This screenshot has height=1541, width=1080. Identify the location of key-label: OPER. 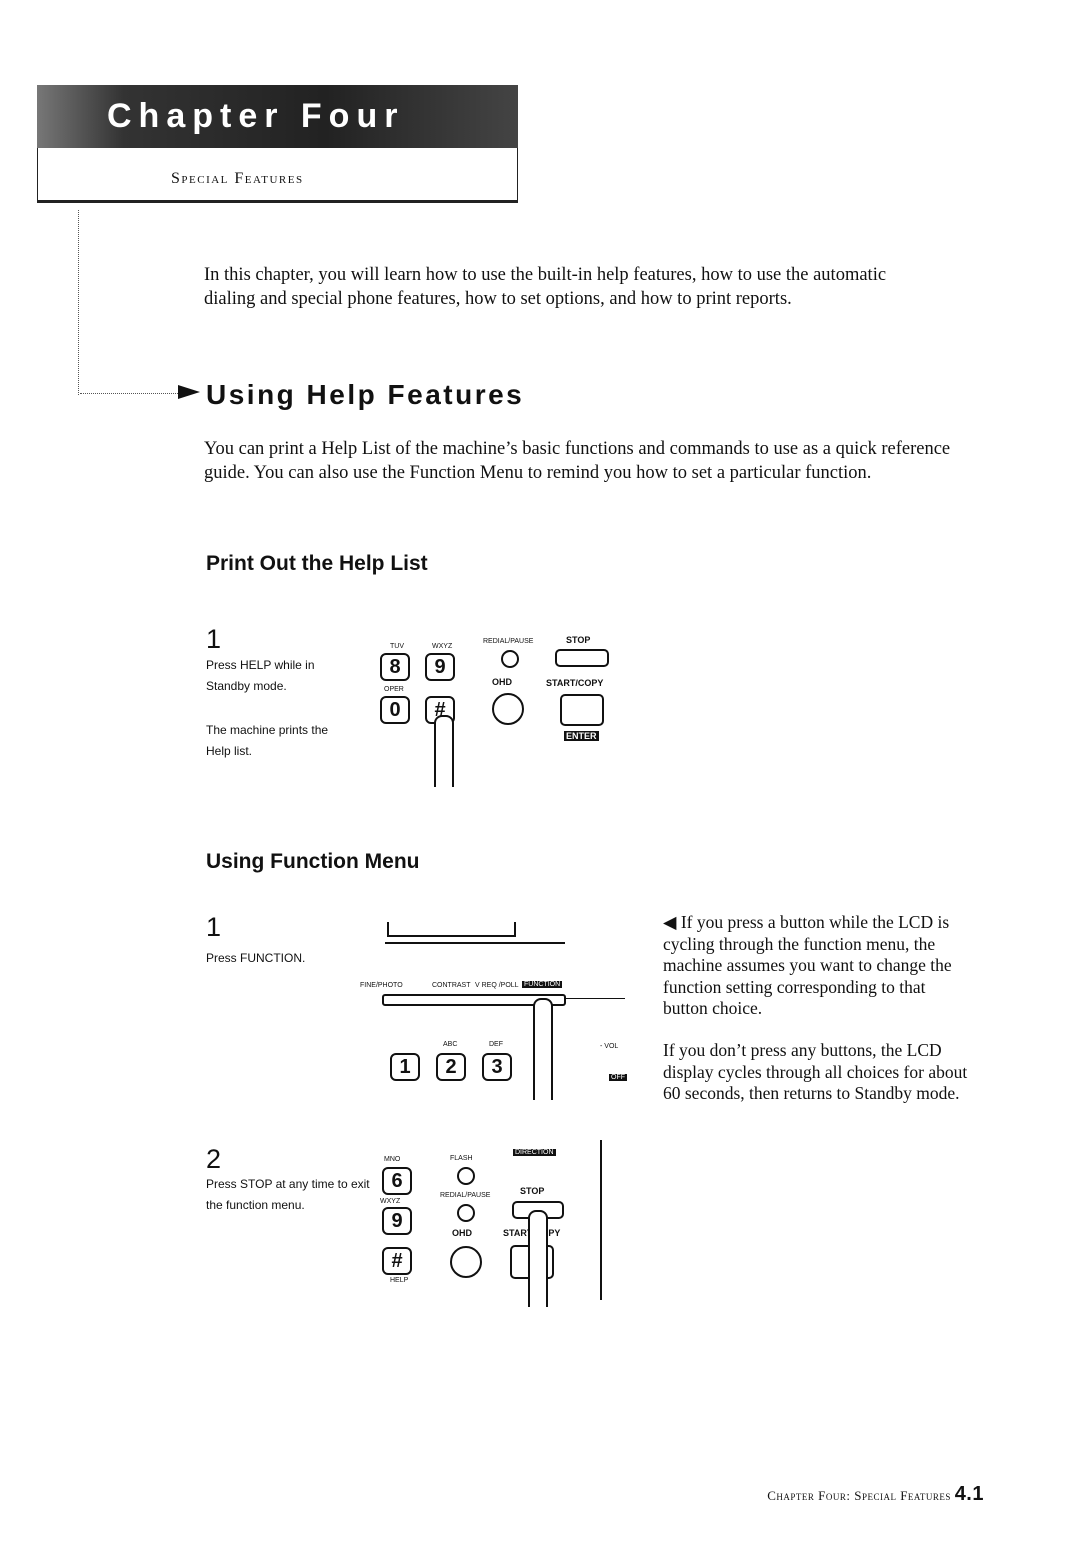
(394, 689).